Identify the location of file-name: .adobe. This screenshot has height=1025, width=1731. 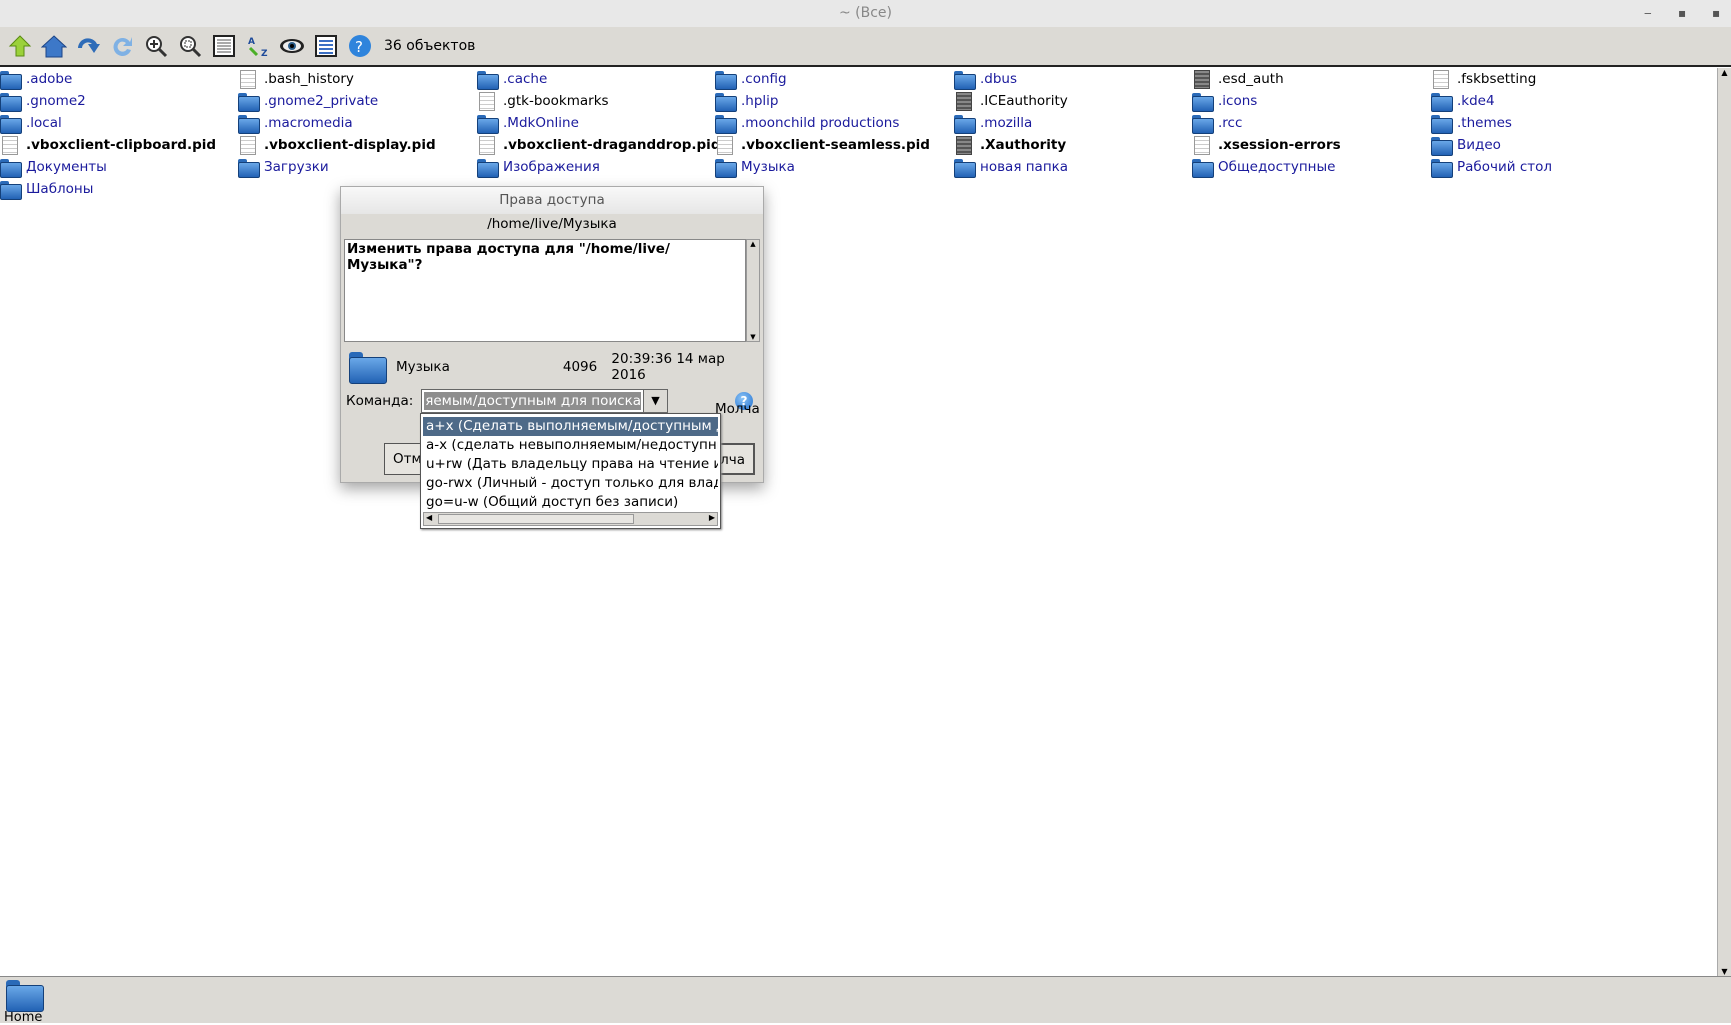
(49, 79).